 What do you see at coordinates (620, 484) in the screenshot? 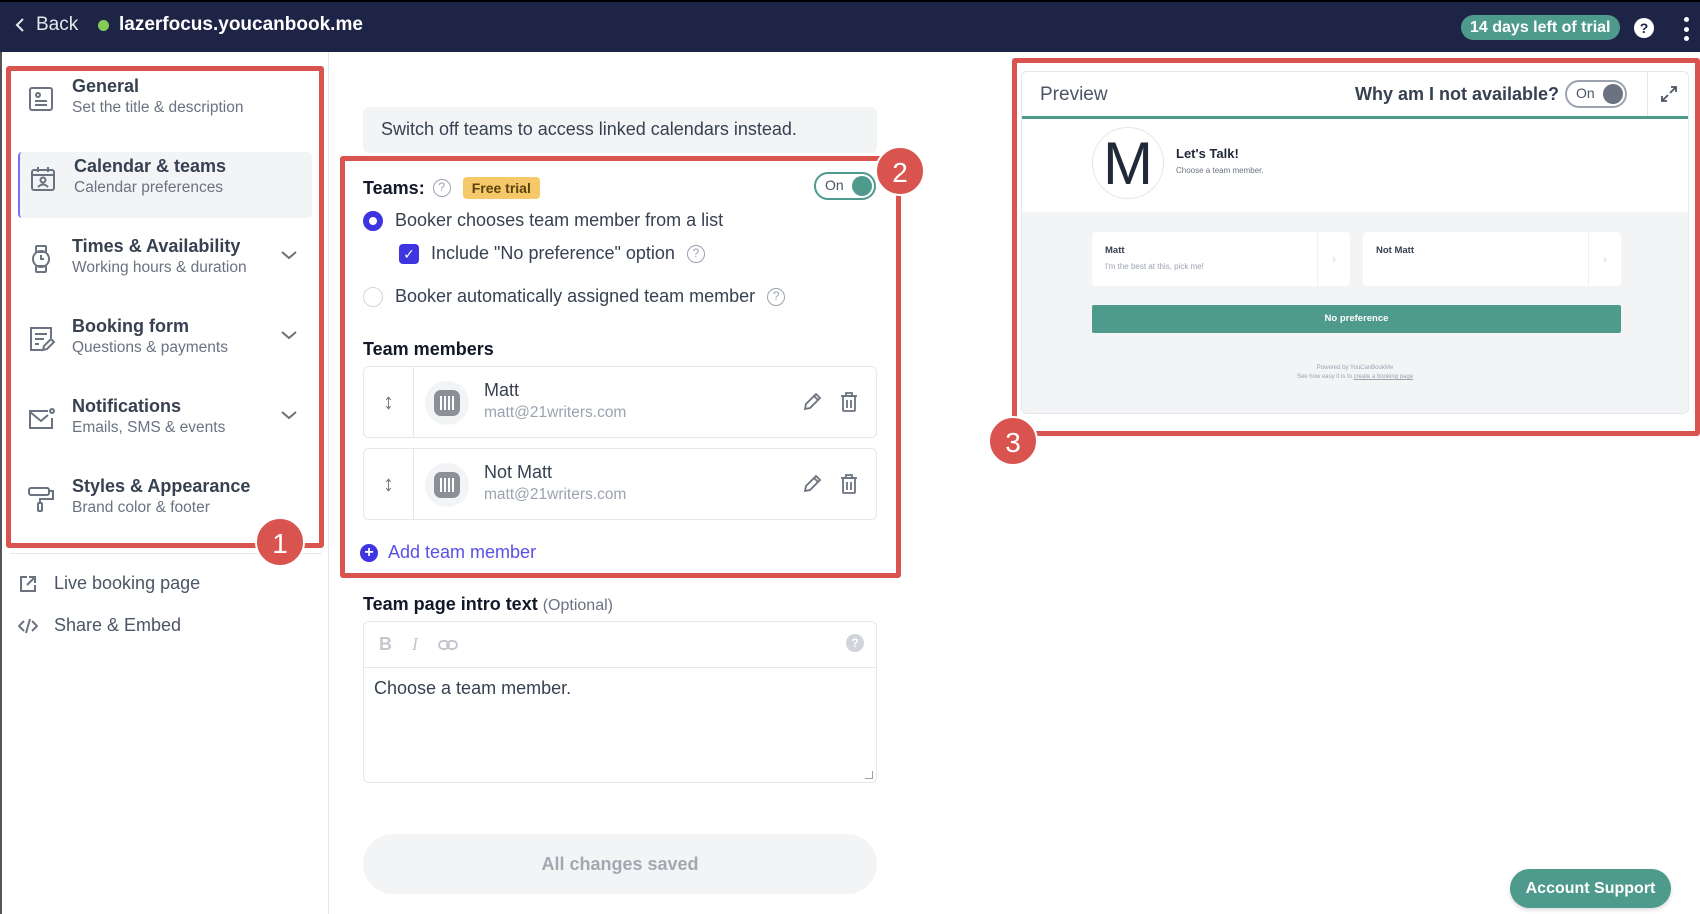
I see `team-member-row: ↕ Not Matt matt@21writers.com` at bounding box center [620, 484].